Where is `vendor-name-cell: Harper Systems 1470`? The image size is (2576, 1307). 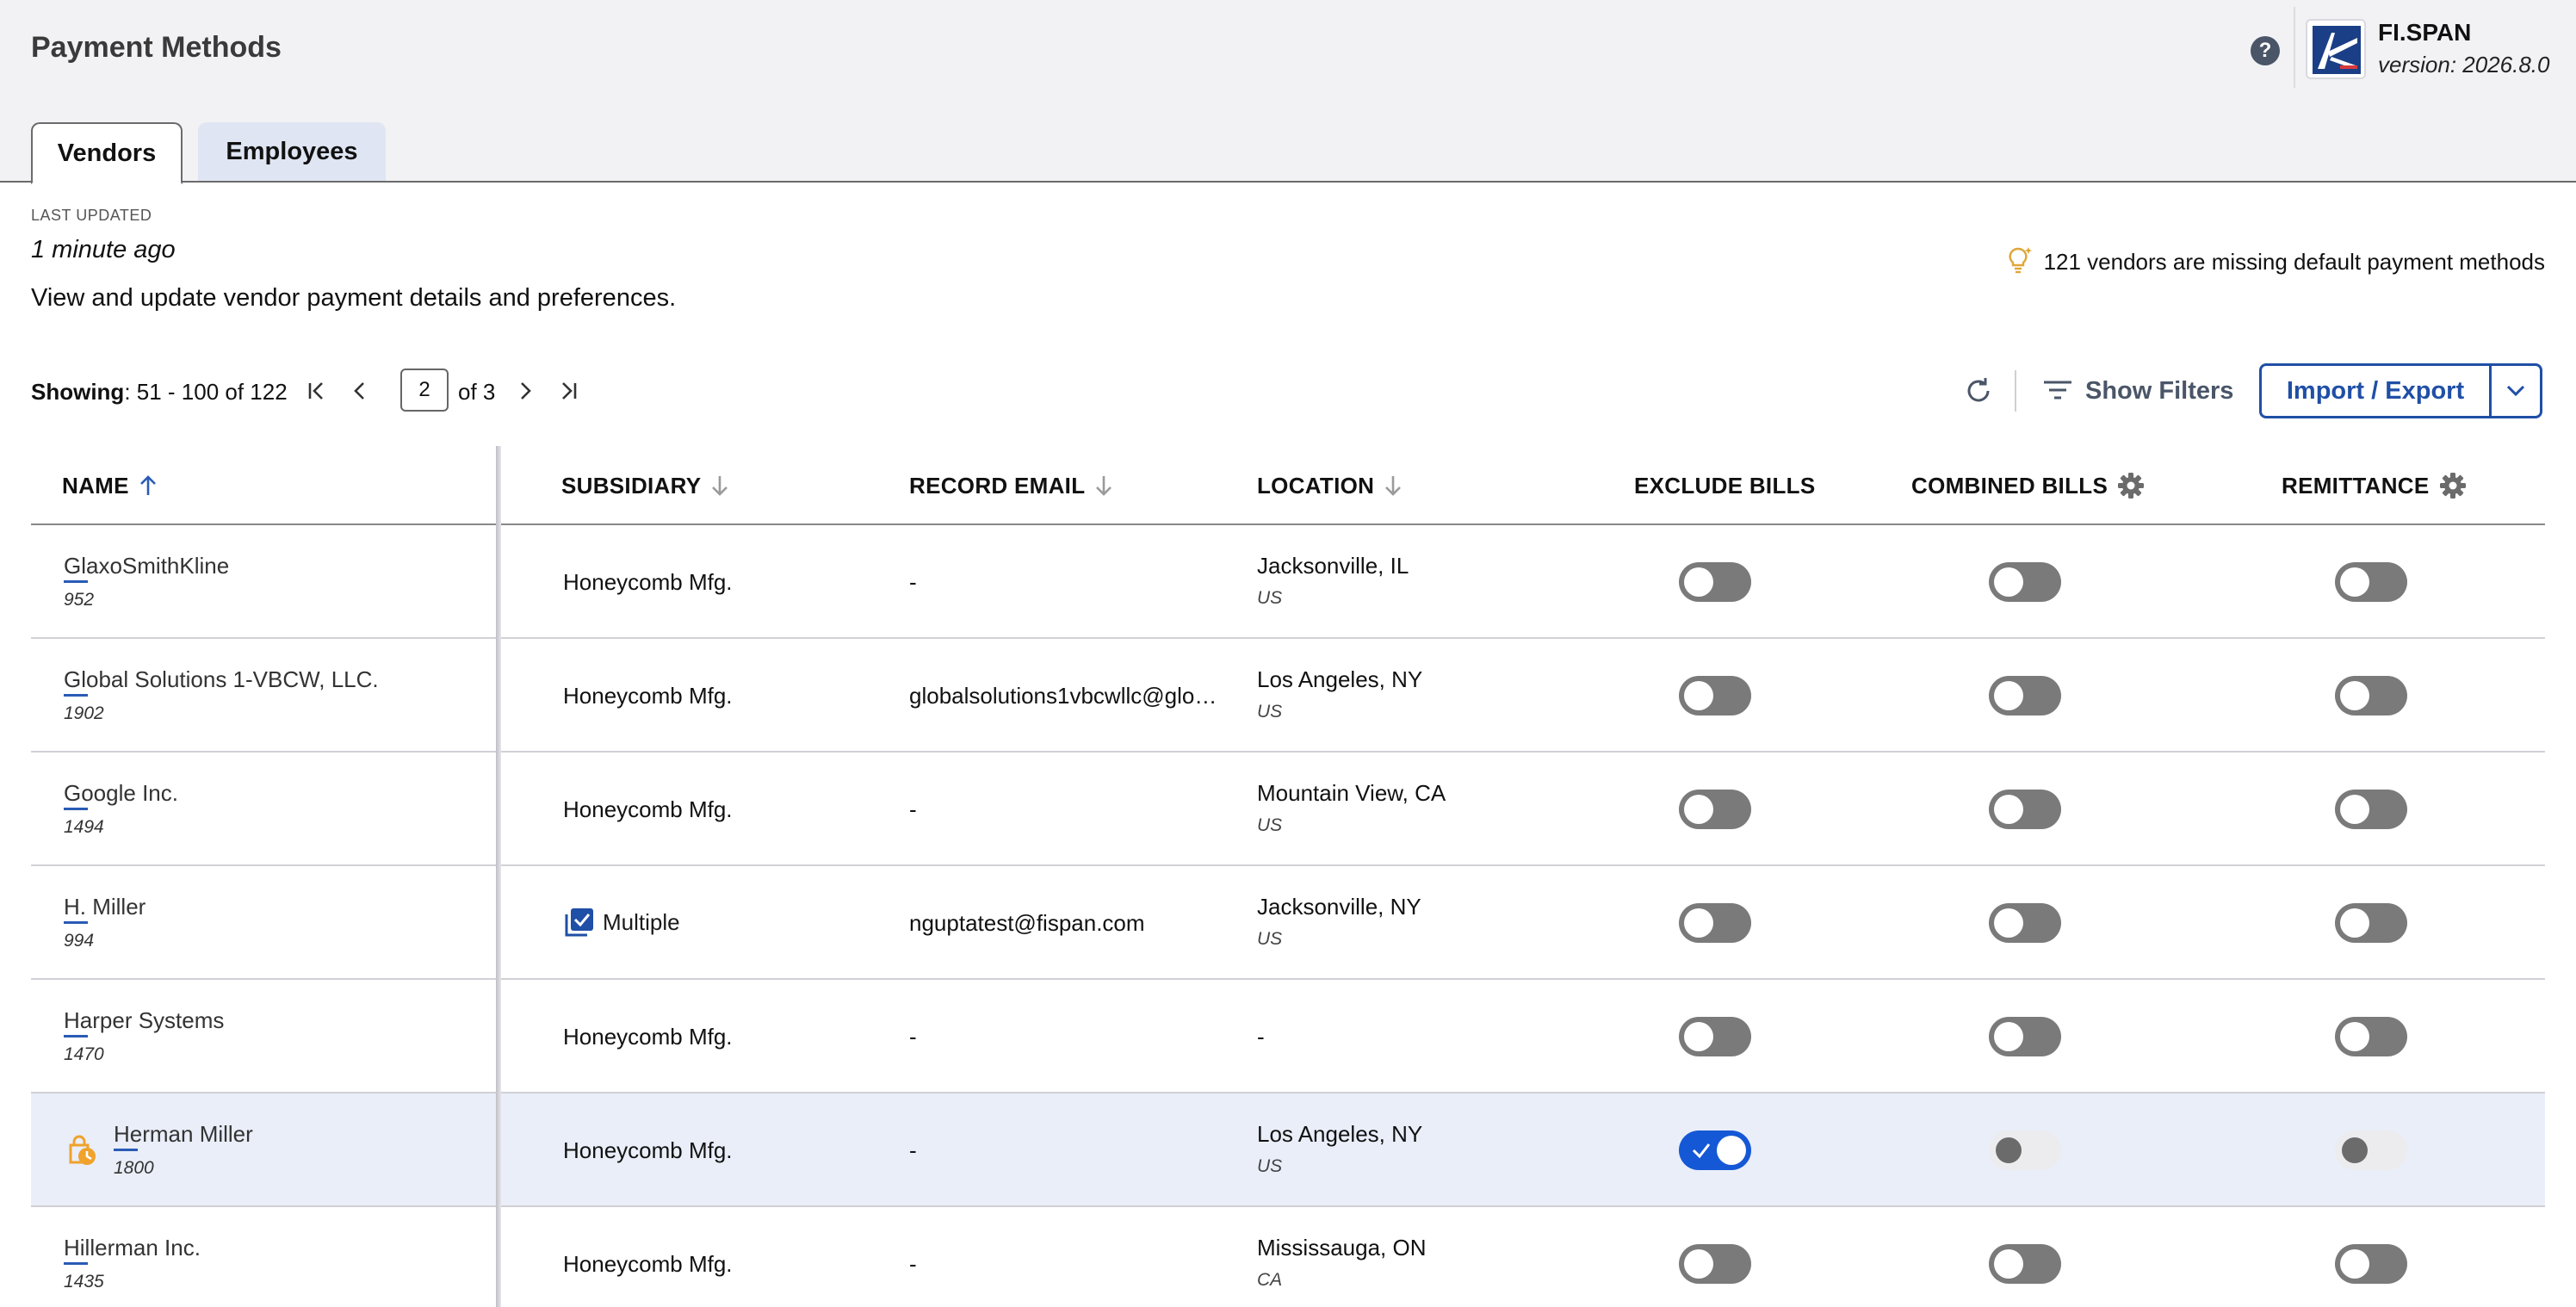
vendor-name-cell: Harper Systems 1470 is located at coordinates (144, 1036).